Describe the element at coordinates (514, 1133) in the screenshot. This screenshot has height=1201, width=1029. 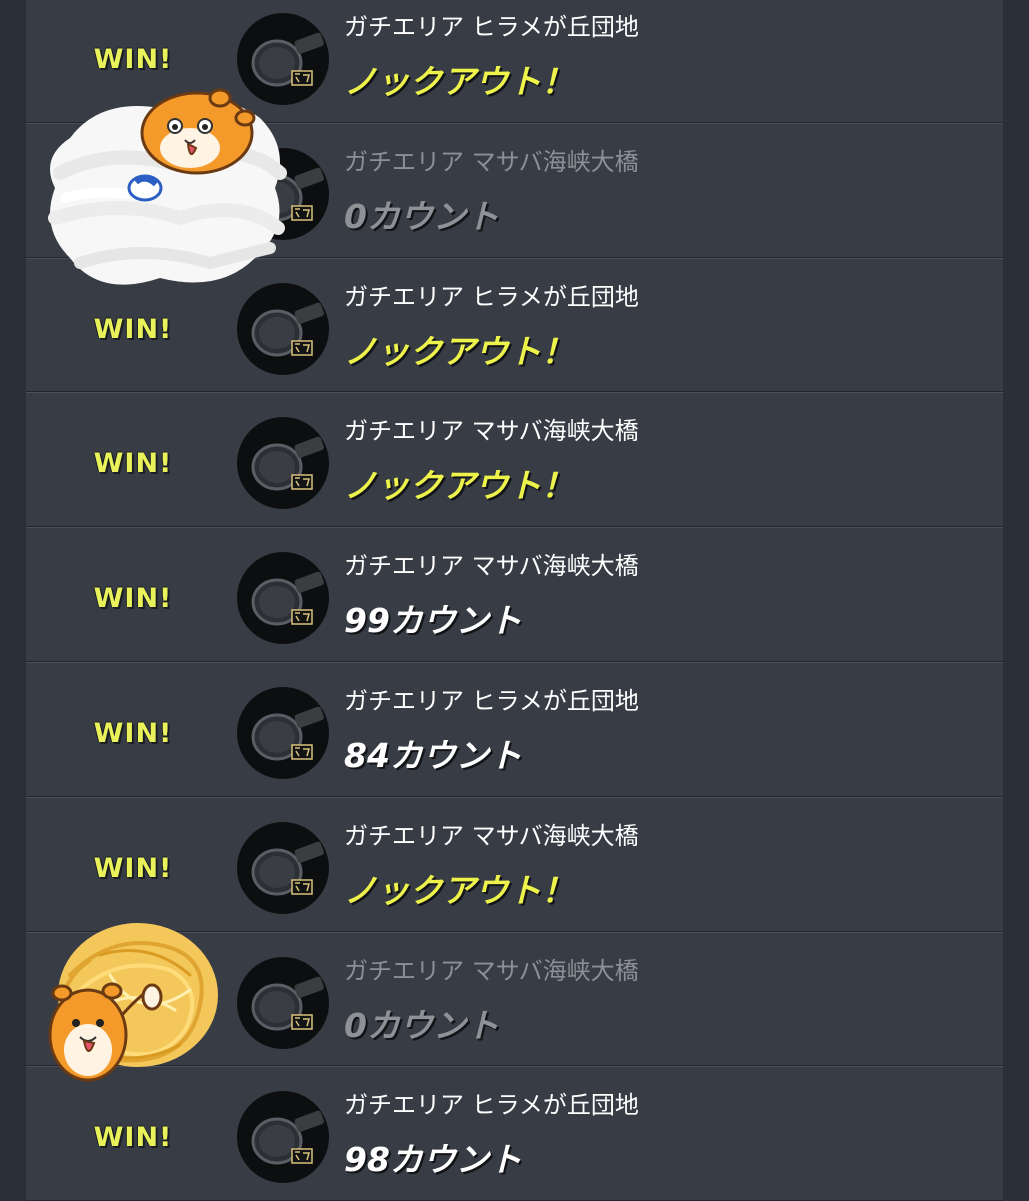
I see `battle-row: WIN! ガチエリア ヒラメが丘団地 98カウント` at that location.